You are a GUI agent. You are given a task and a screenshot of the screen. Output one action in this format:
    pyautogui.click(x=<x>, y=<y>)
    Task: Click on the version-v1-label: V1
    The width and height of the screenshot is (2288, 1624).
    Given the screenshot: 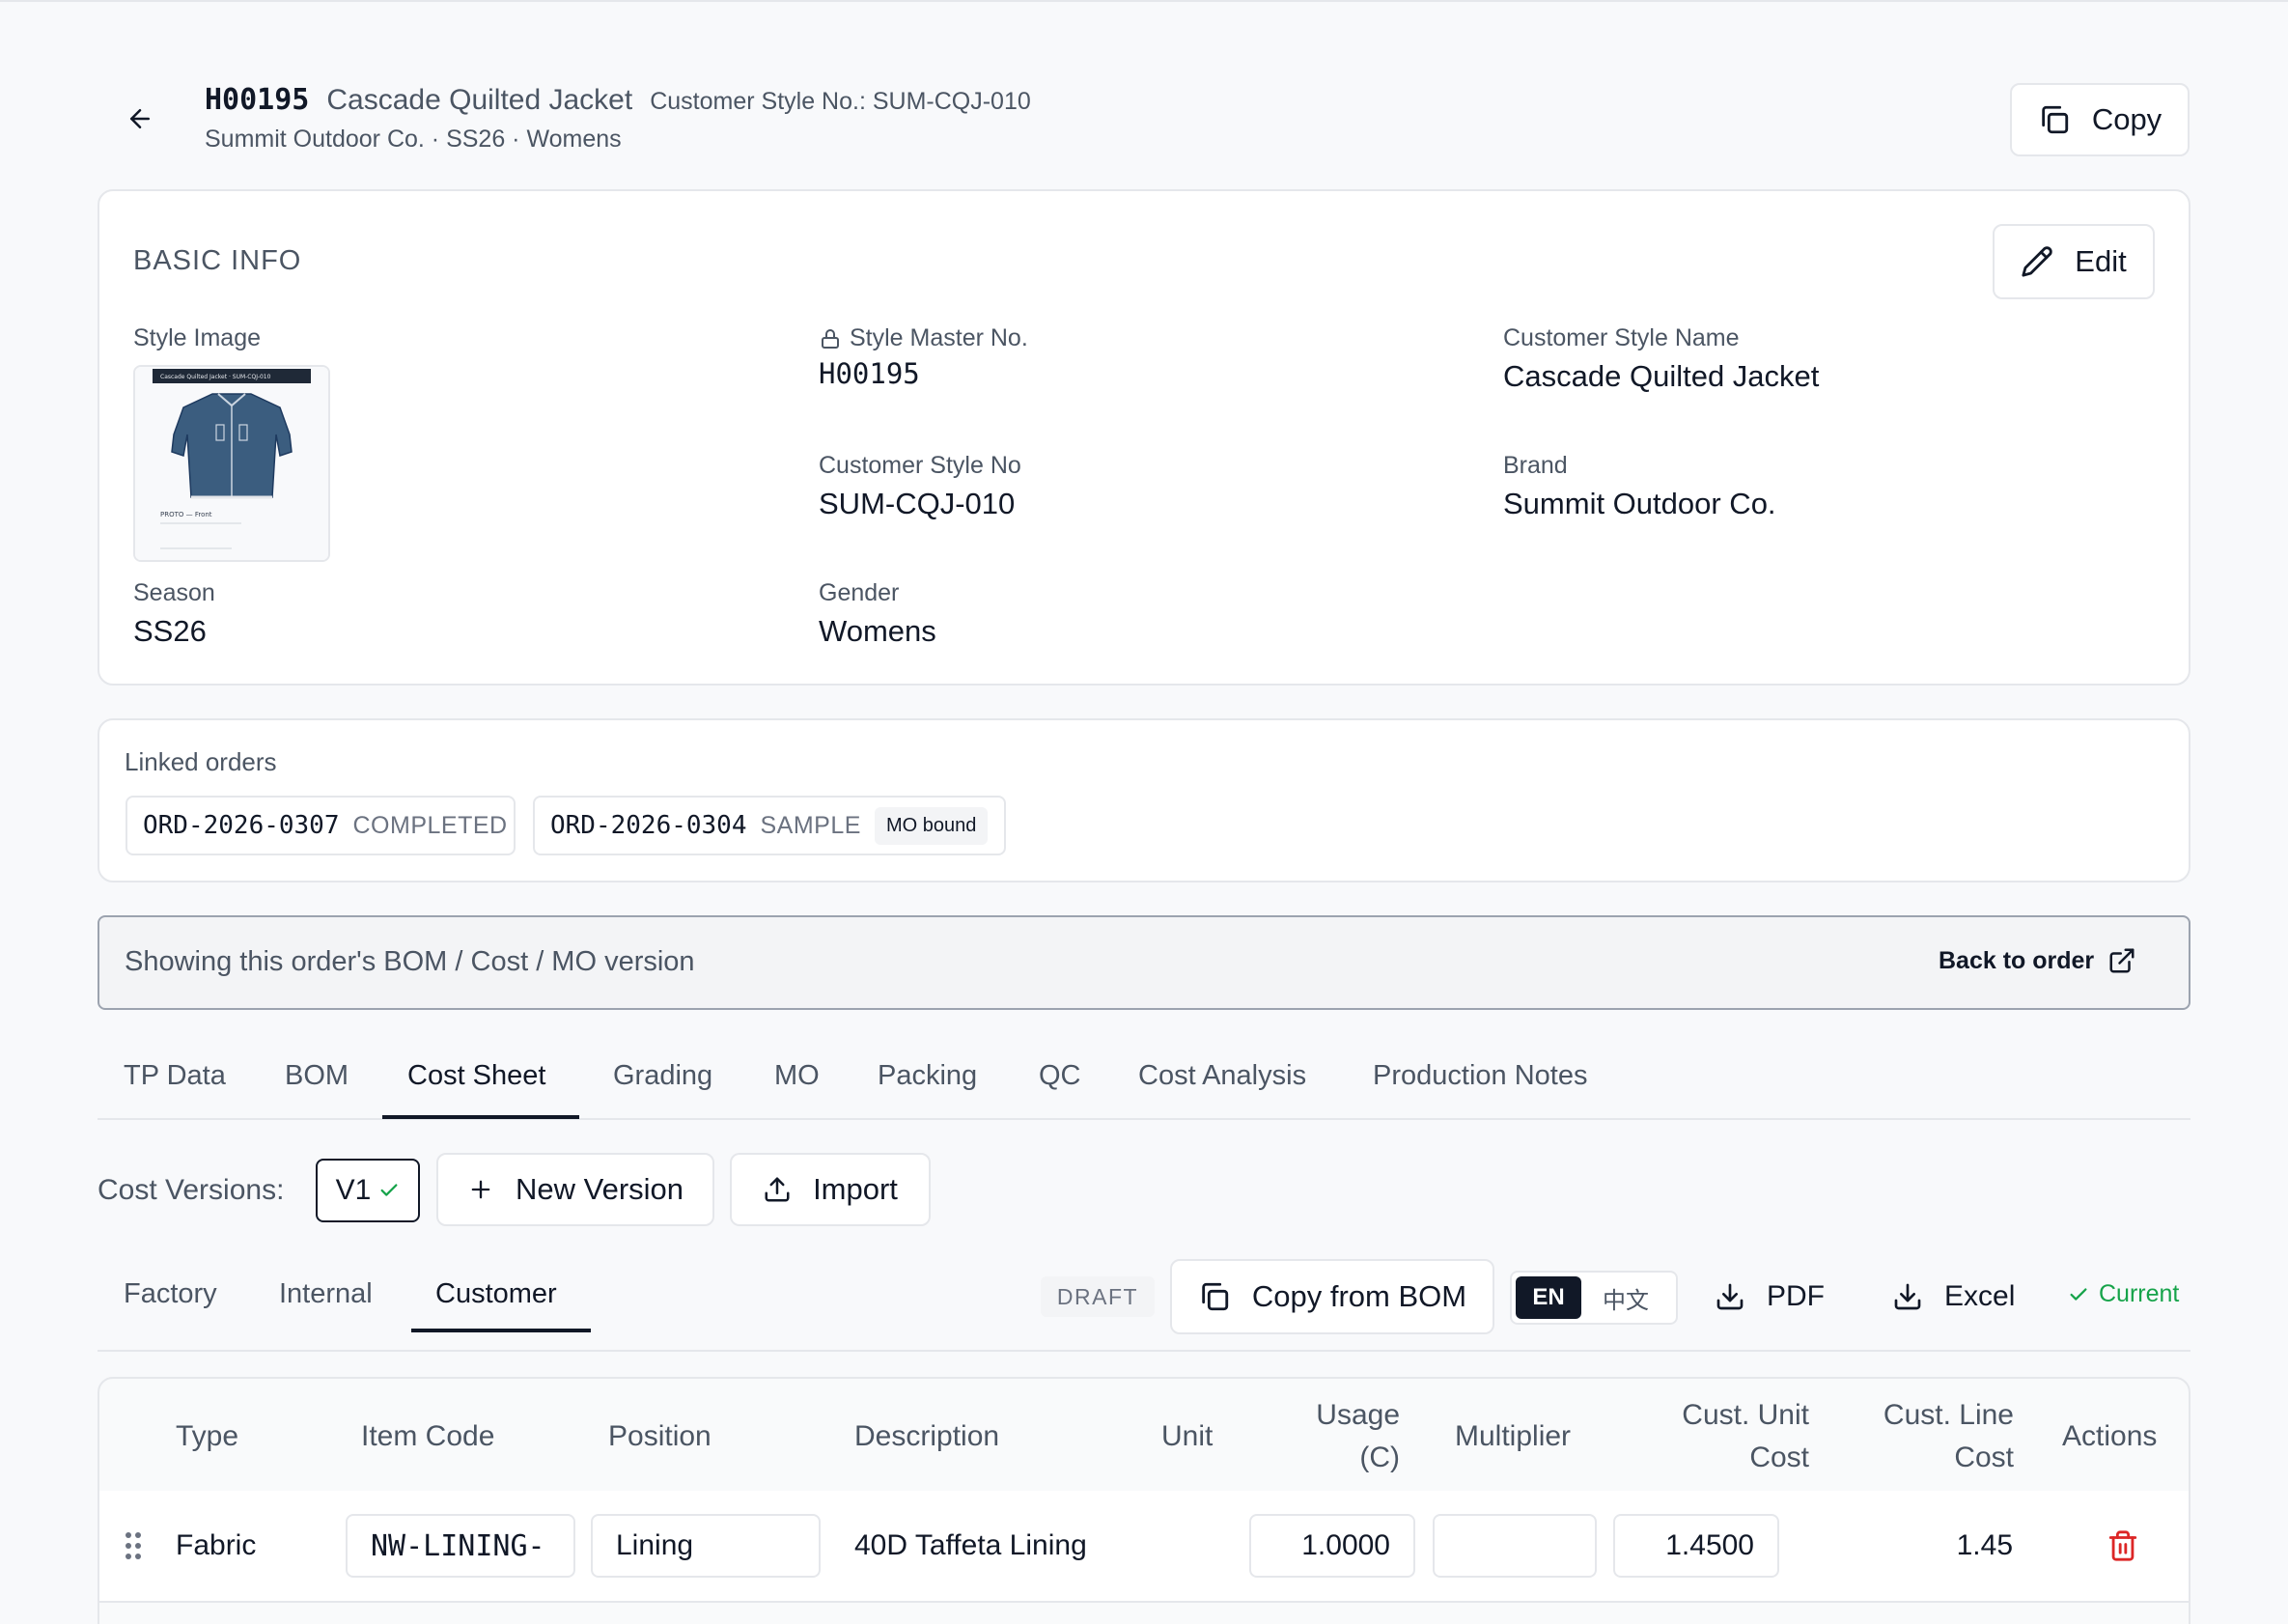 What is the action you would take?
    pyautogui.click(x=353, y=1190)
    